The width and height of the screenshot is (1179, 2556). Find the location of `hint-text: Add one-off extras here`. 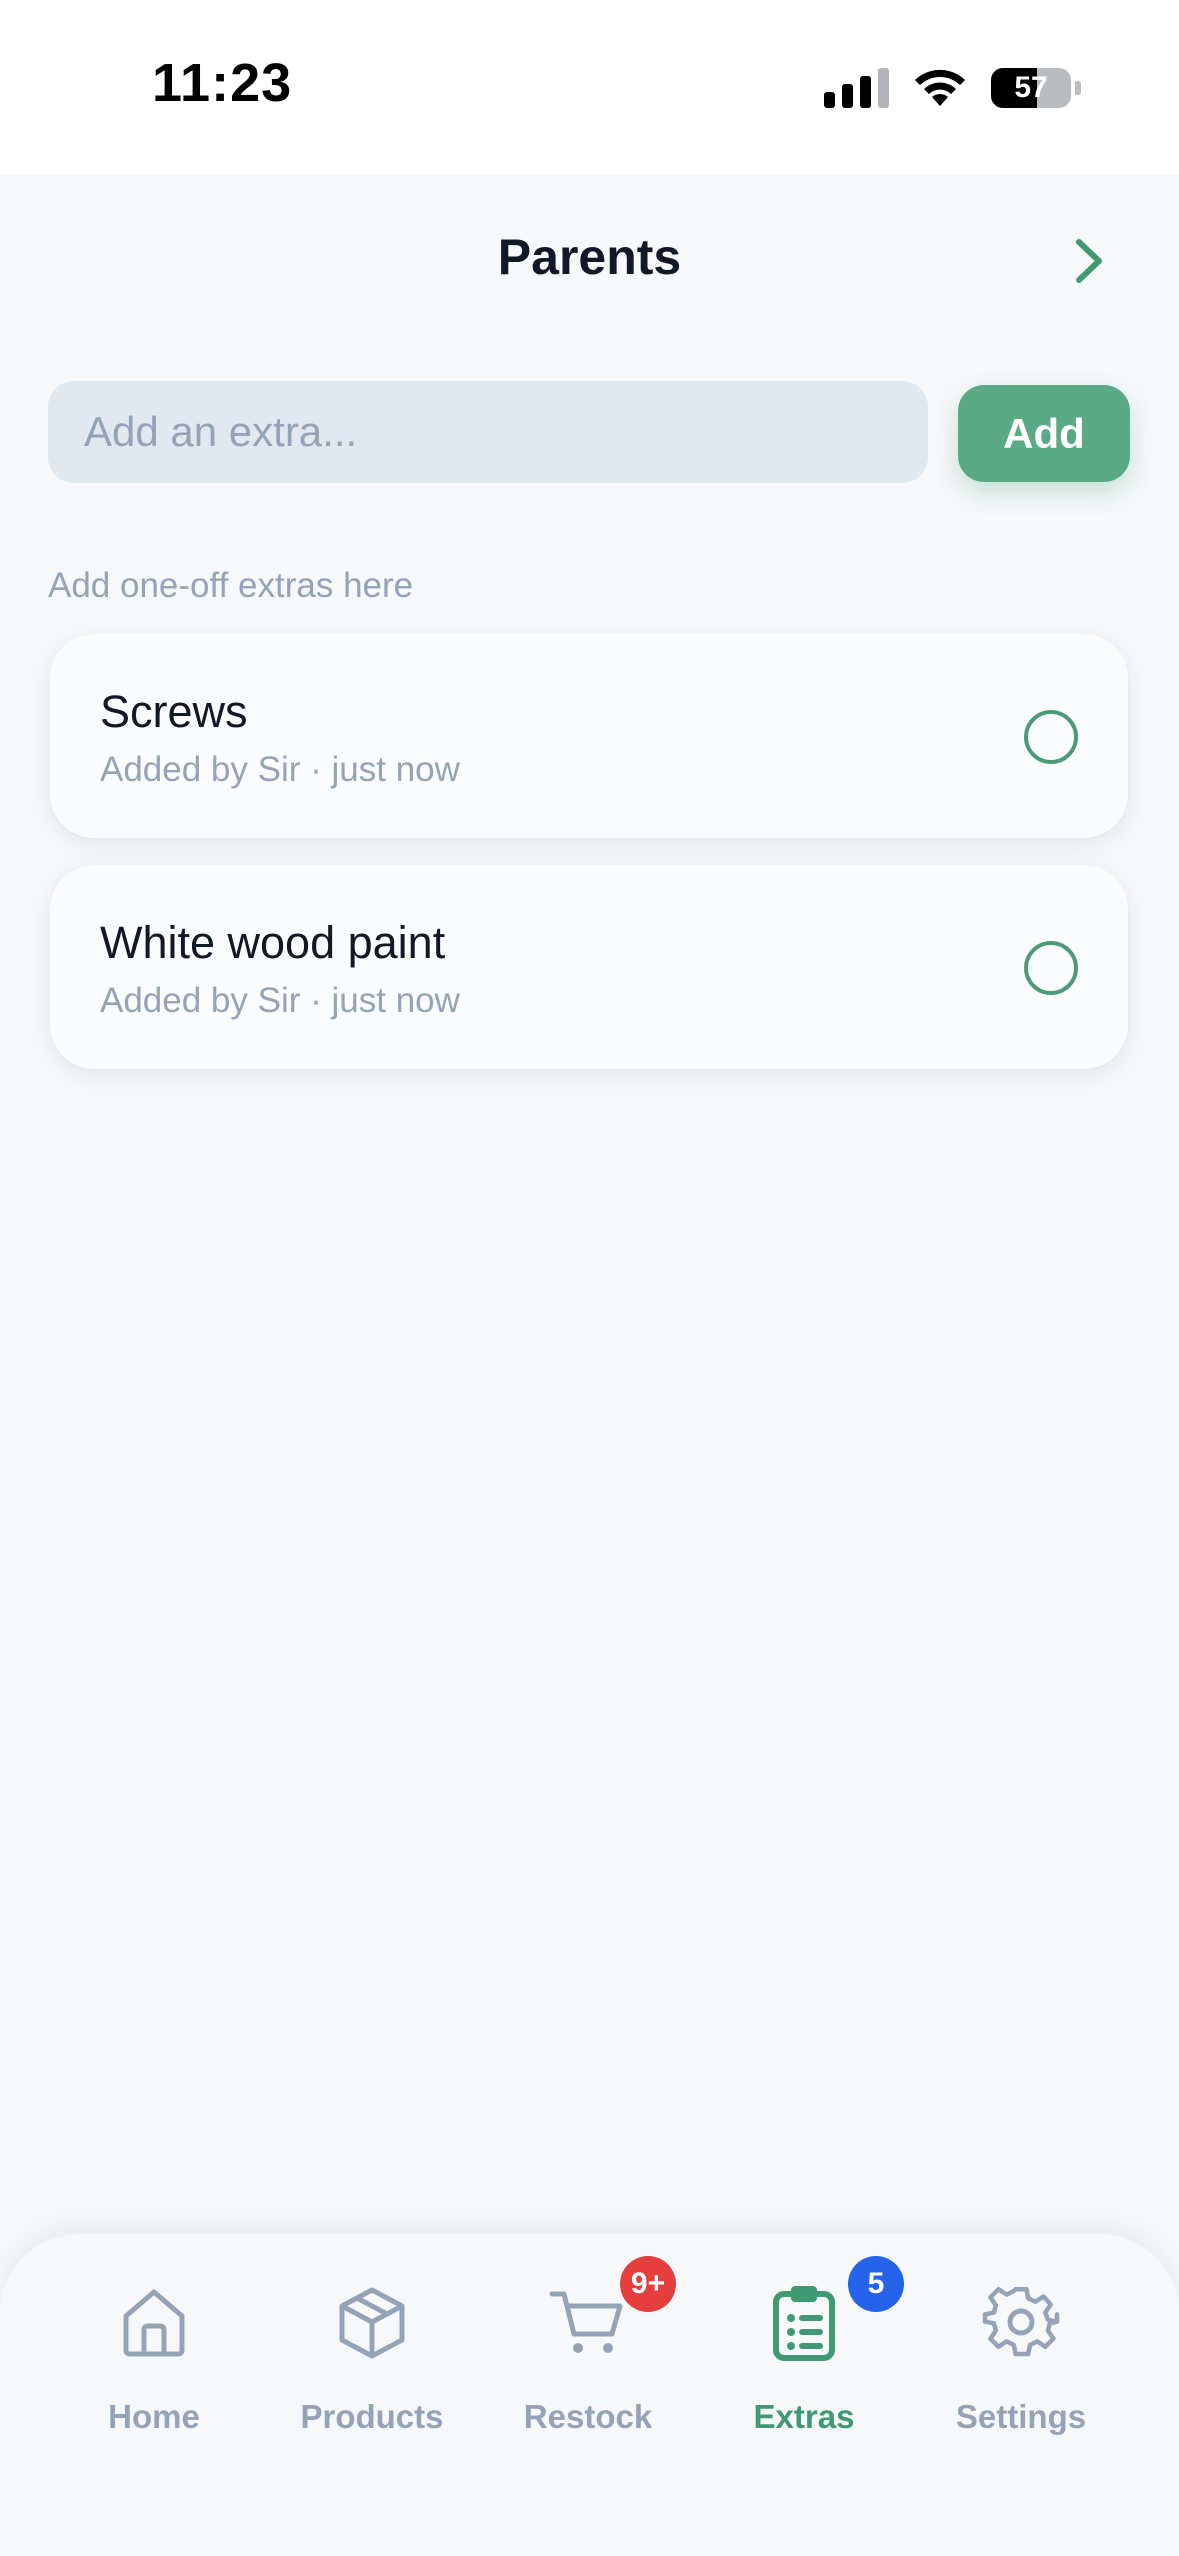

hint-text: Add one-off extras here is located at coordinates (231, 585).